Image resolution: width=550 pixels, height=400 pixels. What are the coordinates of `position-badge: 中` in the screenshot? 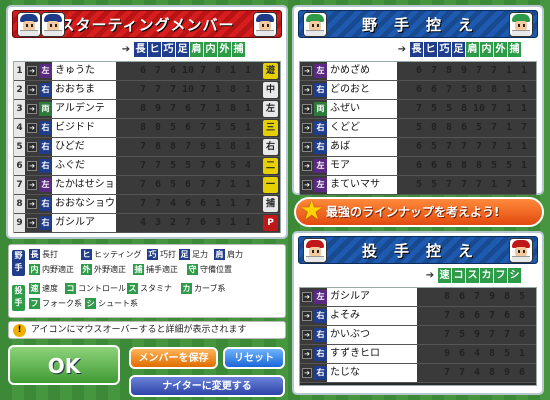 It's located at (270, 90).